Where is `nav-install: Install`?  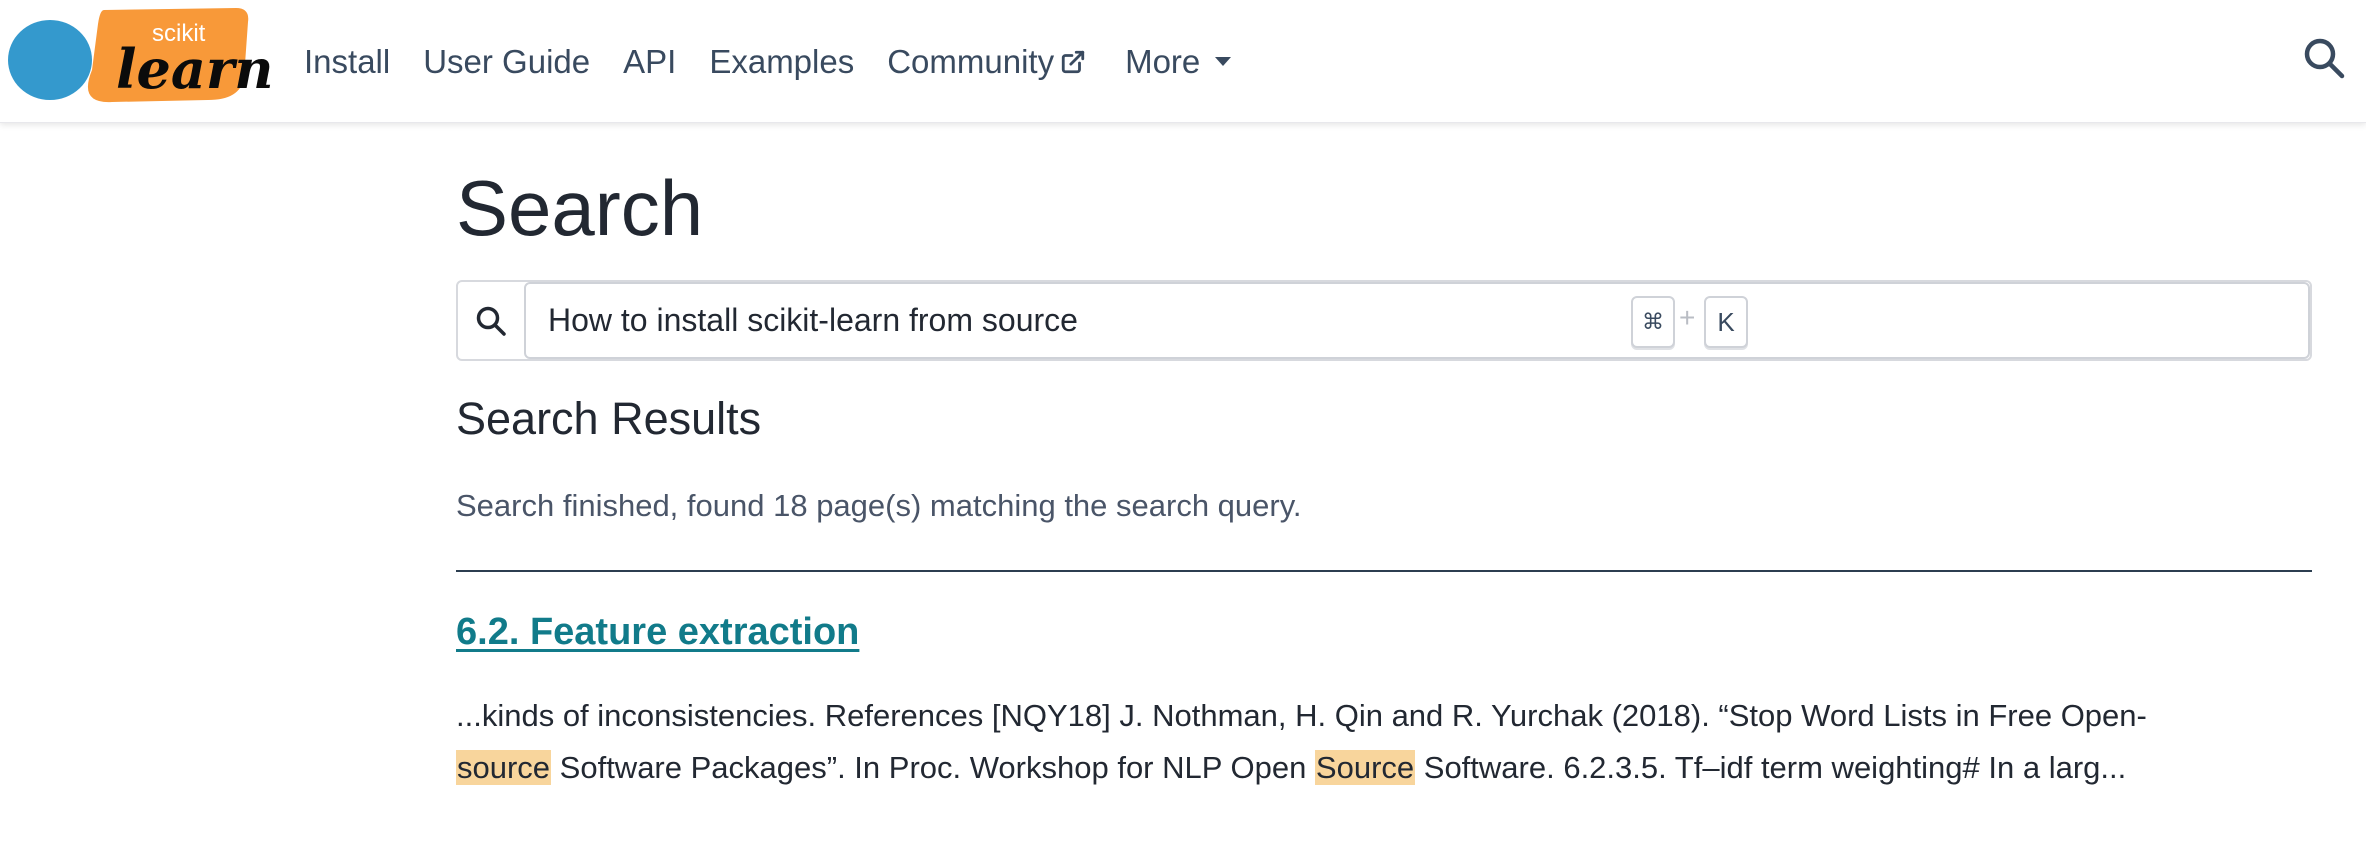 nav-install: Install is located at coordinates (347, 62).